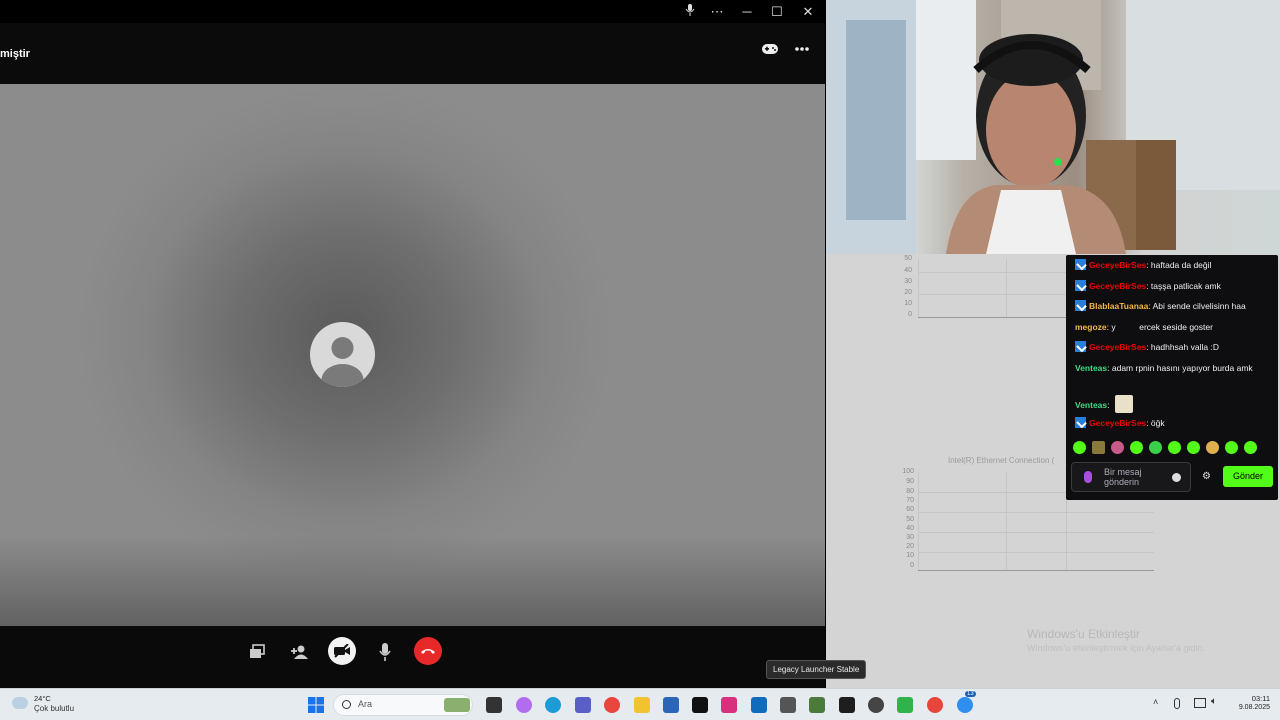 The width and height of the screenshot is (1280, 720). Describe the element at coordinates (908, 270) in the screenshot. I see `graph1-tick: 40` at that location.